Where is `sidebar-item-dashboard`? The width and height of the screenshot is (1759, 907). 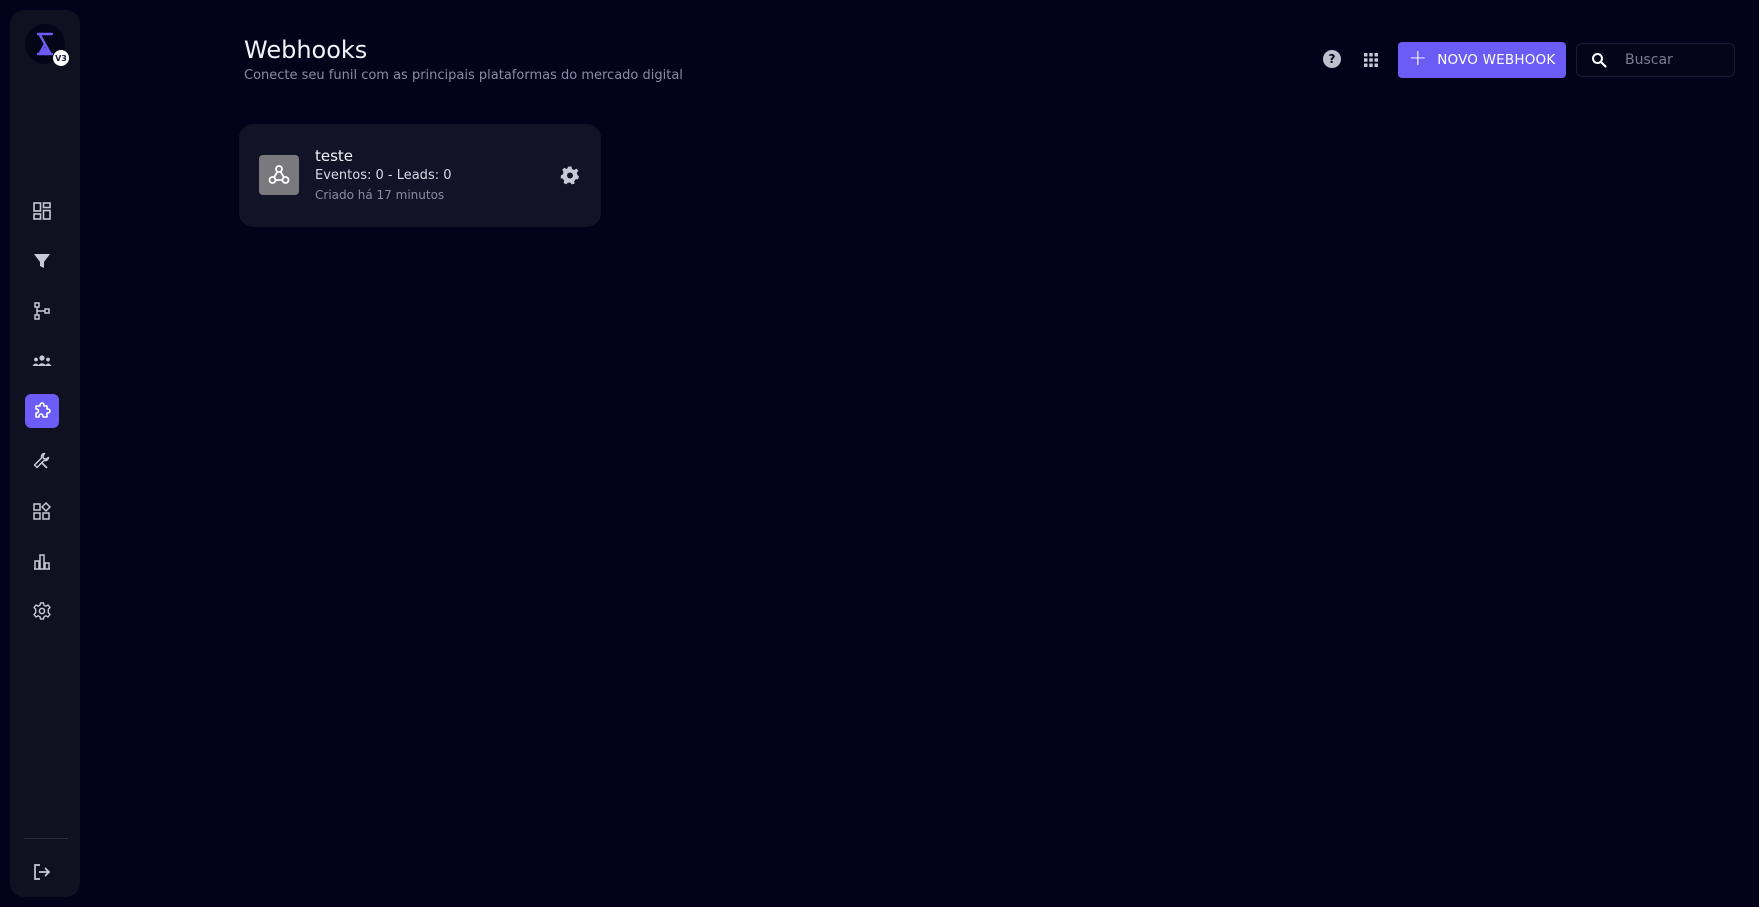
sidebar-item-dashboard is located at coordinates (42, 211).